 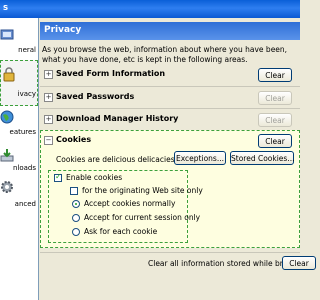 What do you see at coordinates (142, 217) in the screenshot?
I see `session-only-label: Accept for current session only` at bounding box center [142, 217].